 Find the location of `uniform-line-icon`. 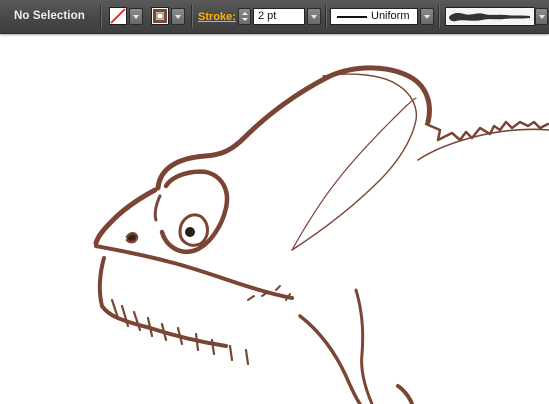

uniform-line-icon is located at coordinates (352, 17).